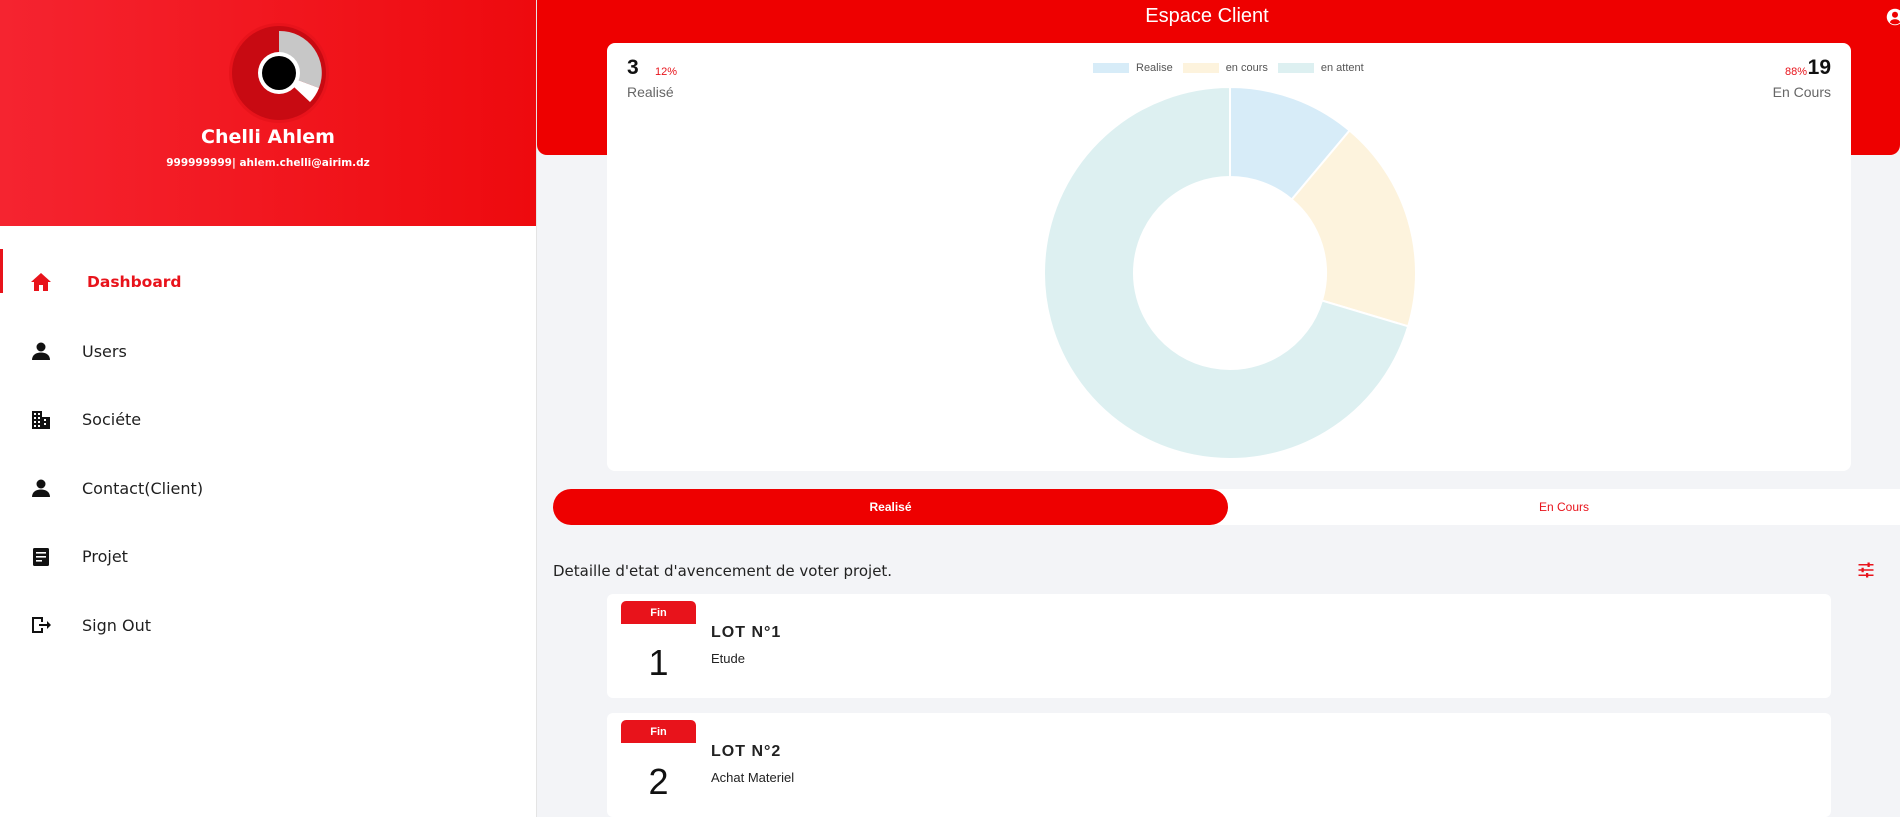 The height and width of the screenshot is (817, 1900). I want to click on realise-percent: 12%, so click(666, 72).